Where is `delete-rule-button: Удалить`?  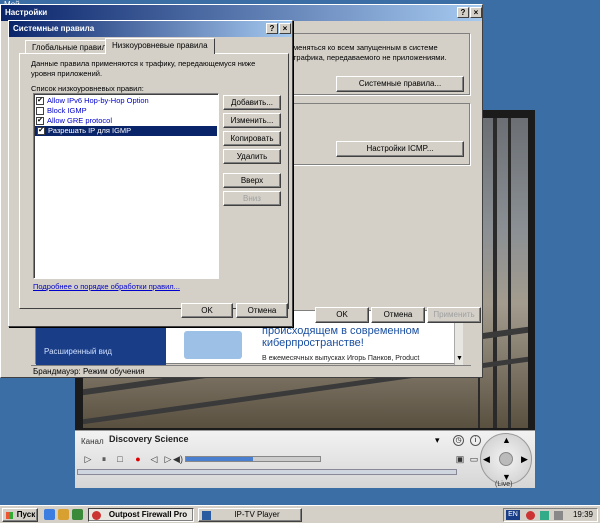 delete-rule-button: Удалить is located at coordinates (252, 156).